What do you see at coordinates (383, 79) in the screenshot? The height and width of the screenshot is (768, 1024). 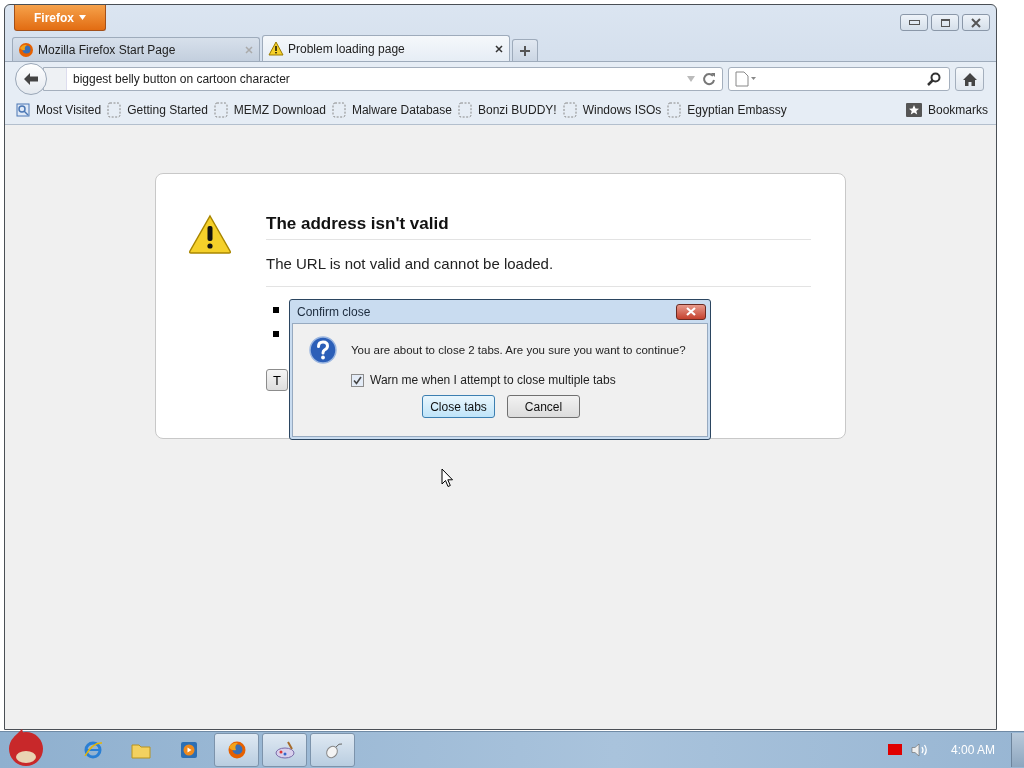 I see `address-bar: biggest belly button on cartoon character` at bounding box center [383, 79].